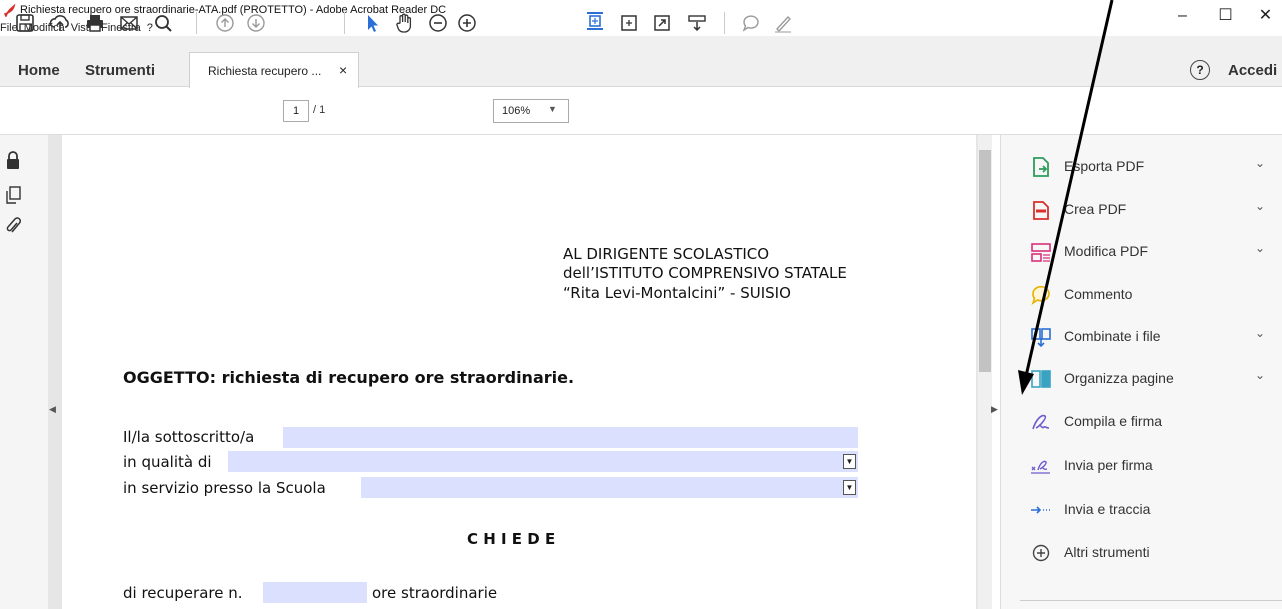 This screenshot has height=609, width=1282. Describe the element at coordinates (1152, 294) in the screenshot. I see `tool-comment: Commento` at that location.